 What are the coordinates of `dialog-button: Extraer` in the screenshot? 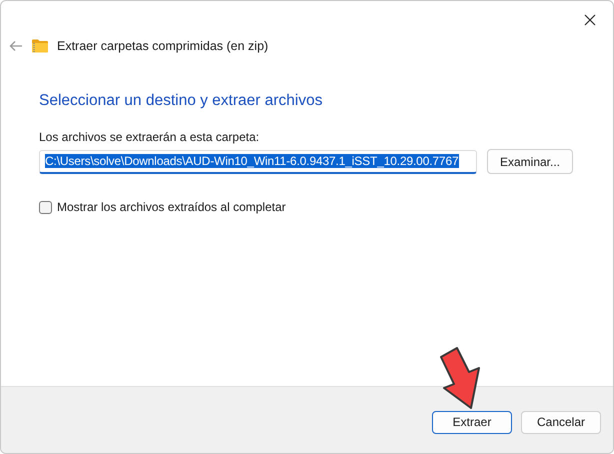 It's located at (472, 422).